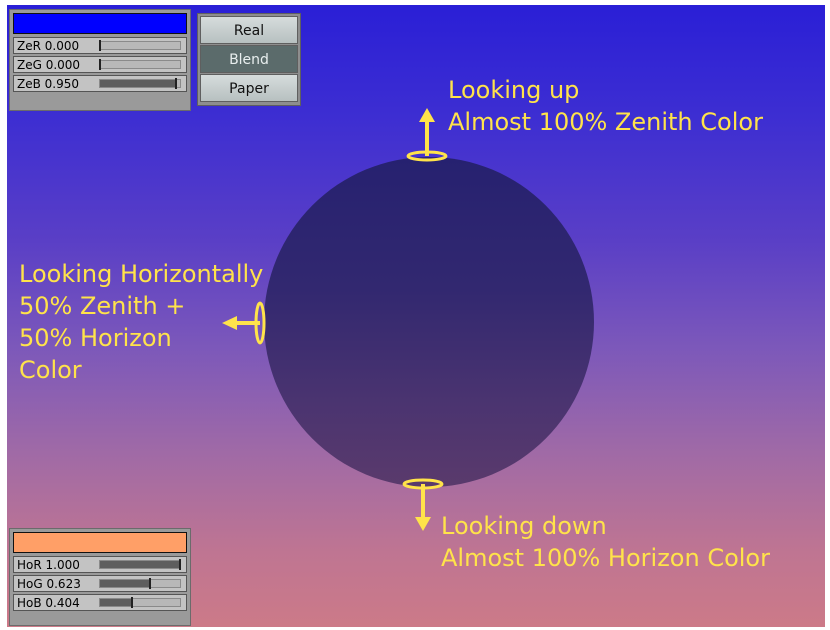 This screenshot has width=830, height=630. I want to click on slider-label: ZeB 0.950, so click(48, 83).